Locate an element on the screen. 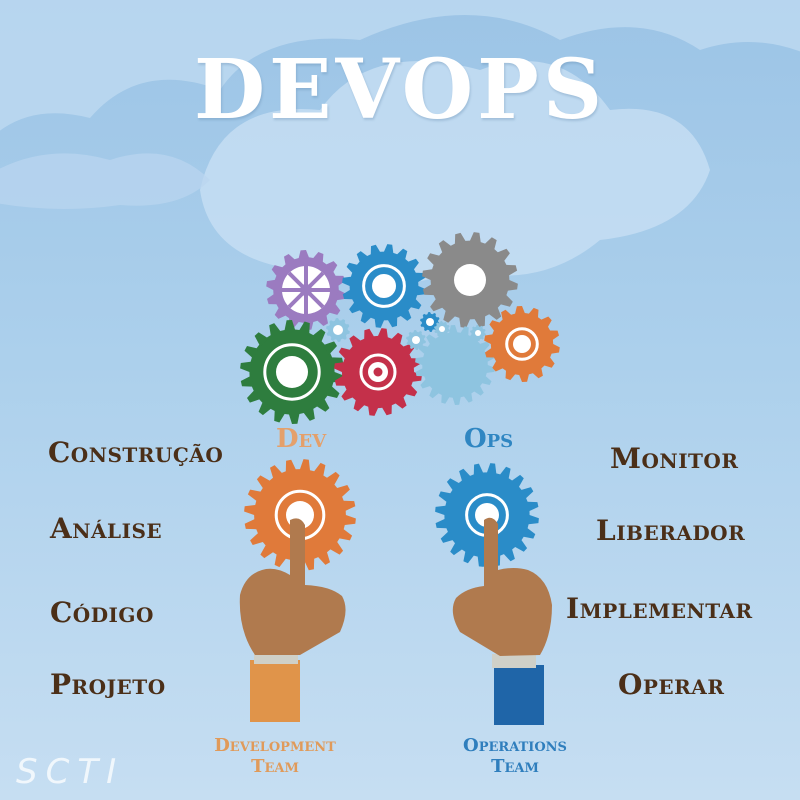 The width and height of the screenshot is (800, 800). development-team-label: Development Team is located at coordinates (275, 756).